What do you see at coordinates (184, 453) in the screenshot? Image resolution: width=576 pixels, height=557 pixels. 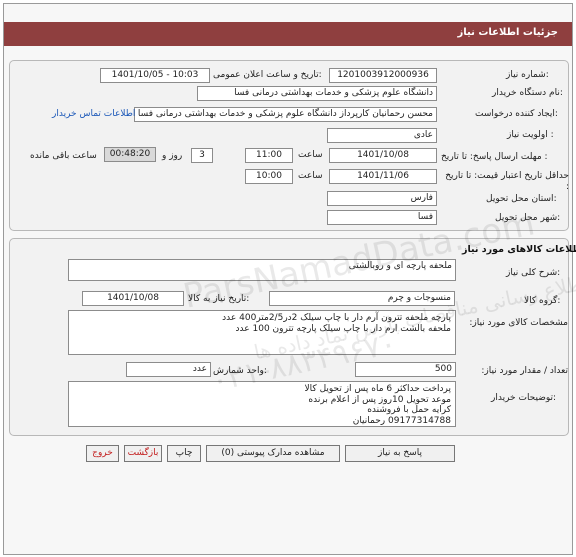 I see `print-button: چاپ` at bounding box center [184, 453].